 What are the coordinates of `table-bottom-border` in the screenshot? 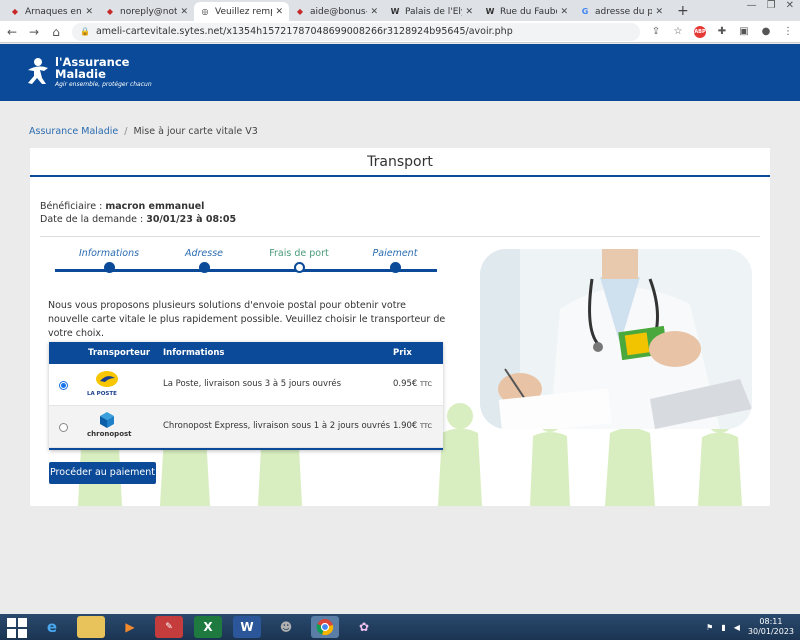 It's located at (246, 449).